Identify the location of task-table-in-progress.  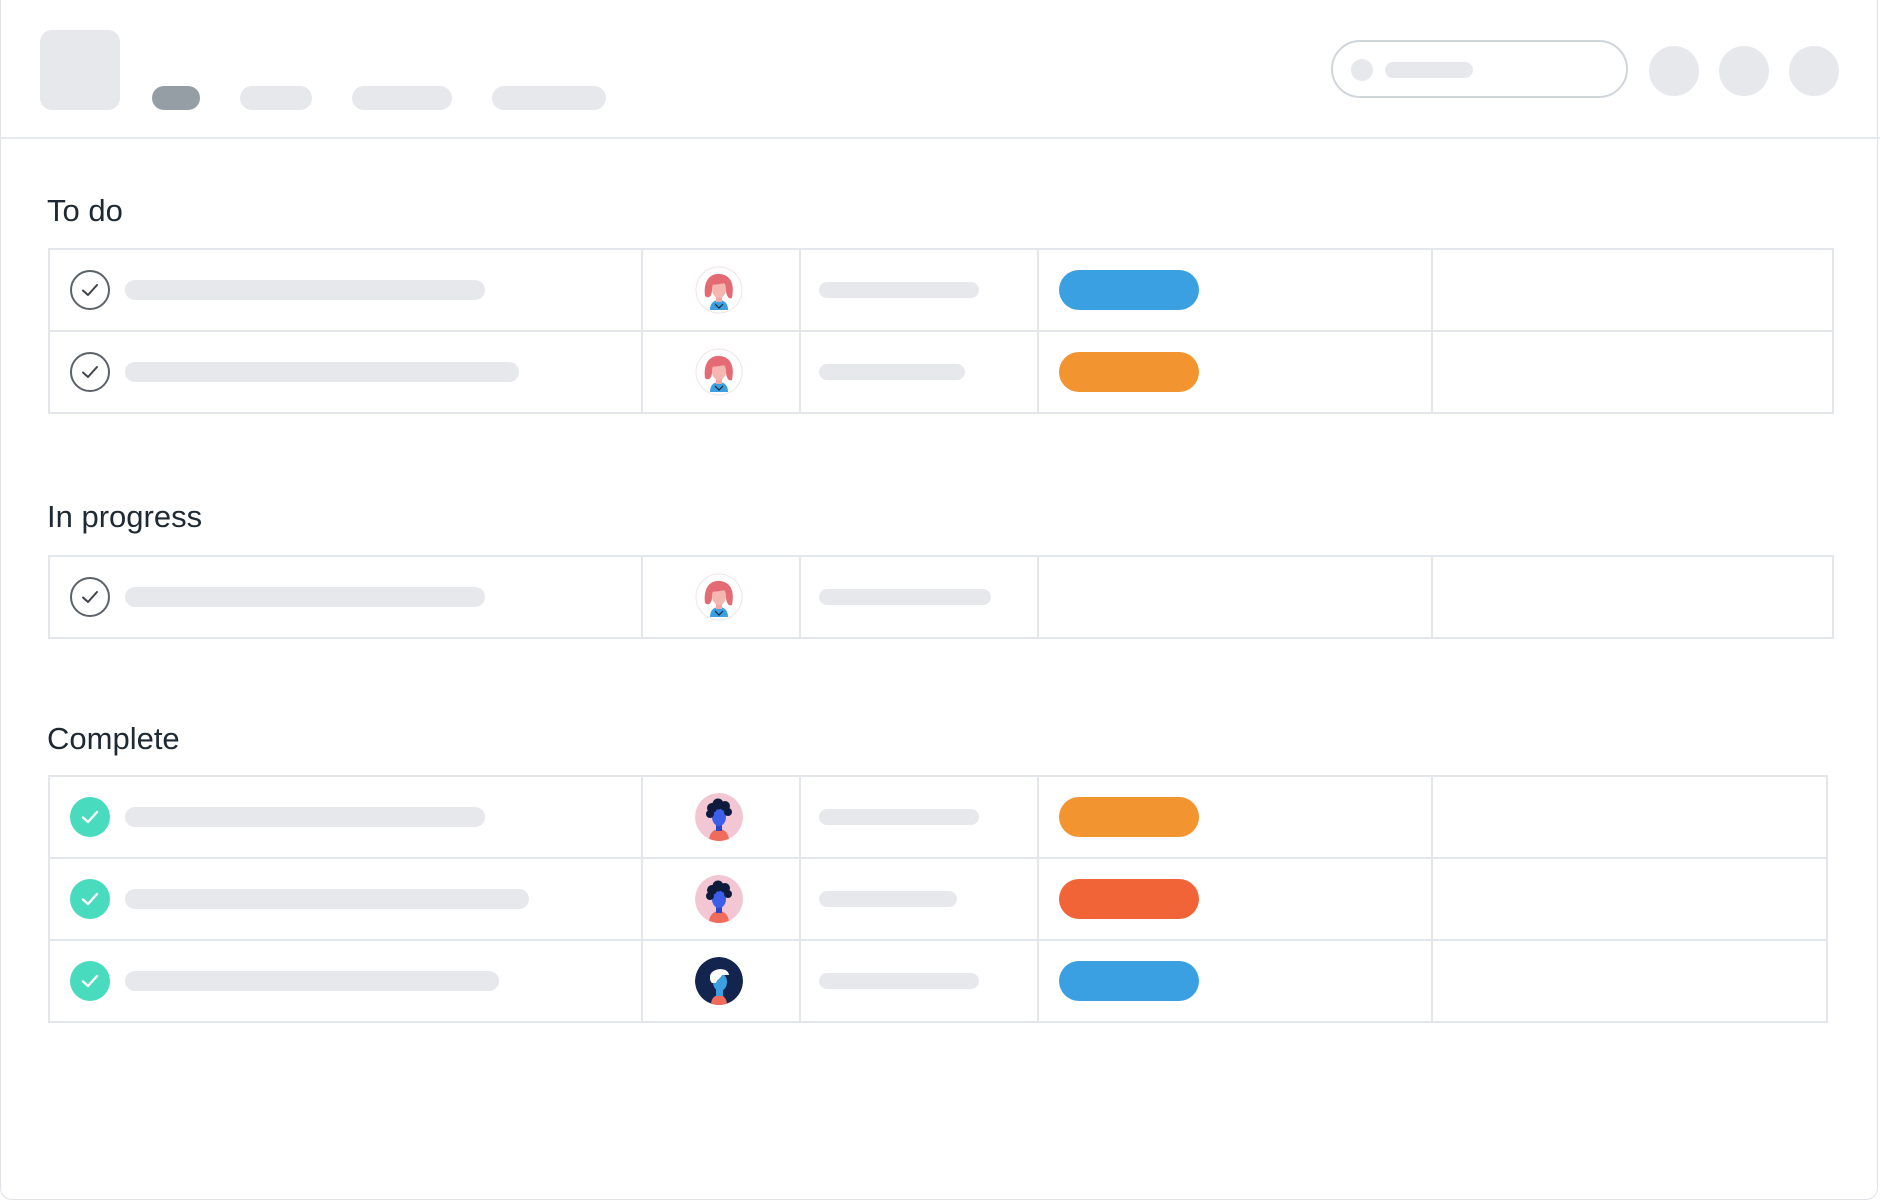
(941, 597).